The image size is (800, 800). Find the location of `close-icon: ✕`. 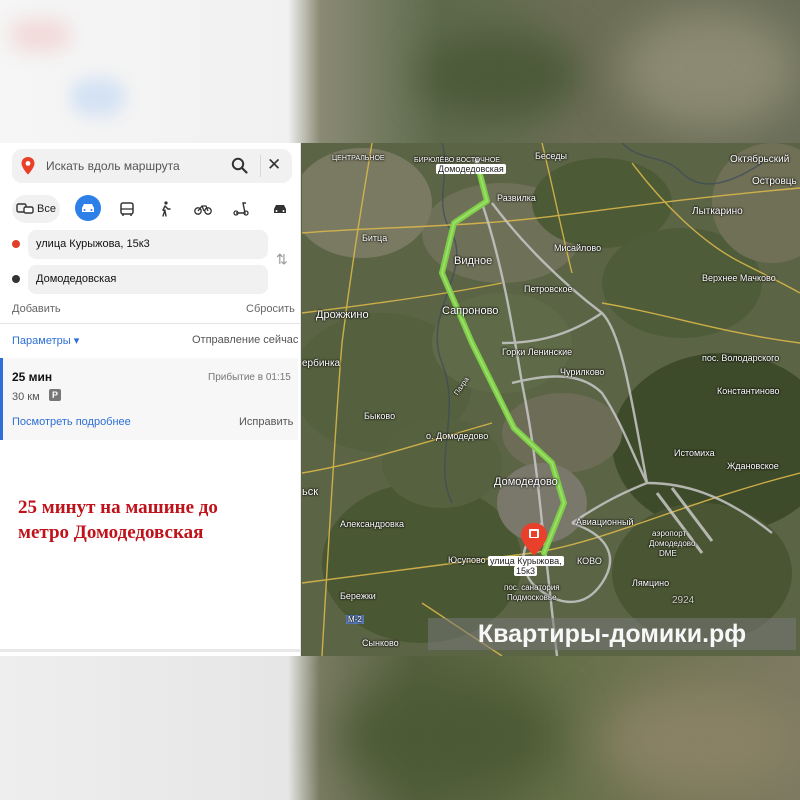

close-icon: ✕ is located at coordinates (274, 165).